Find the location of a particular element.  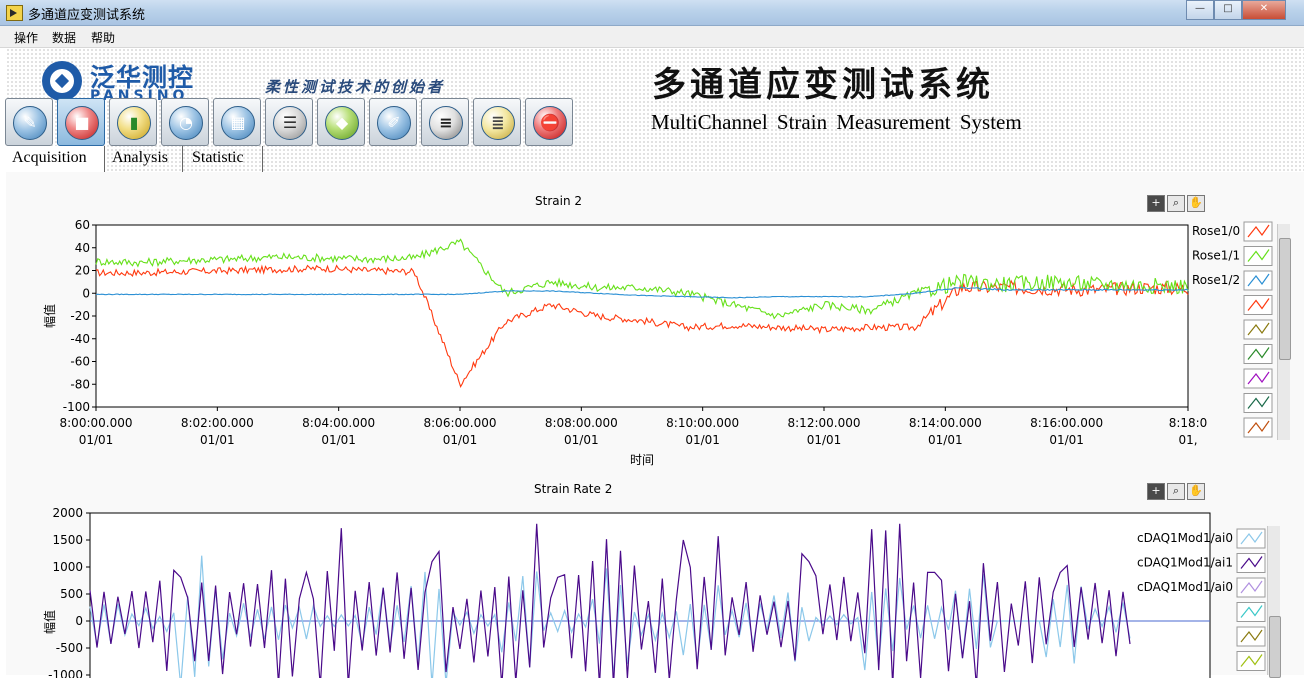

chart2-ytick-label: 1000 is located at coordinates (67, 567).